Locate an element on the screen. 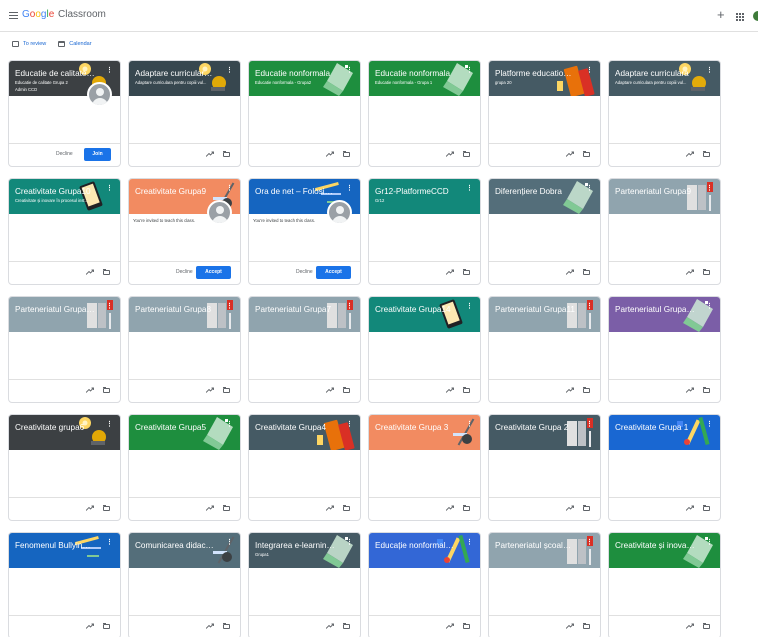 The height and width of the screenshot is (637, 758). class-card-header: Fenomenul Bullying -... ⋮ is located at coordinates (64, 550).